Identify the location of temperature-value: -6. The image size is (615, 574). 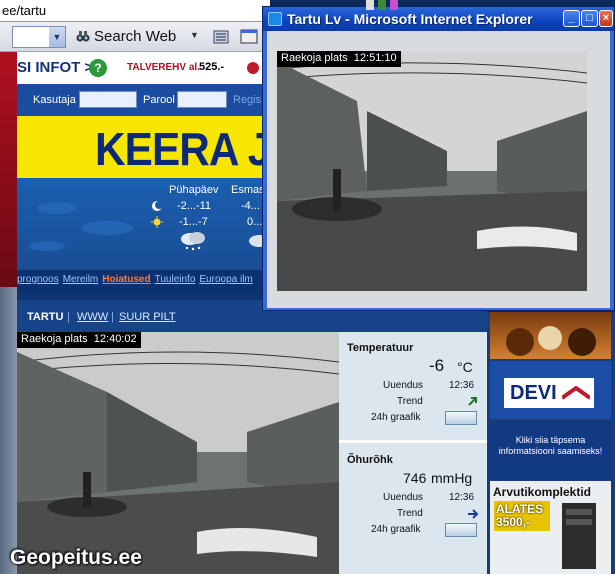
(437, 365).